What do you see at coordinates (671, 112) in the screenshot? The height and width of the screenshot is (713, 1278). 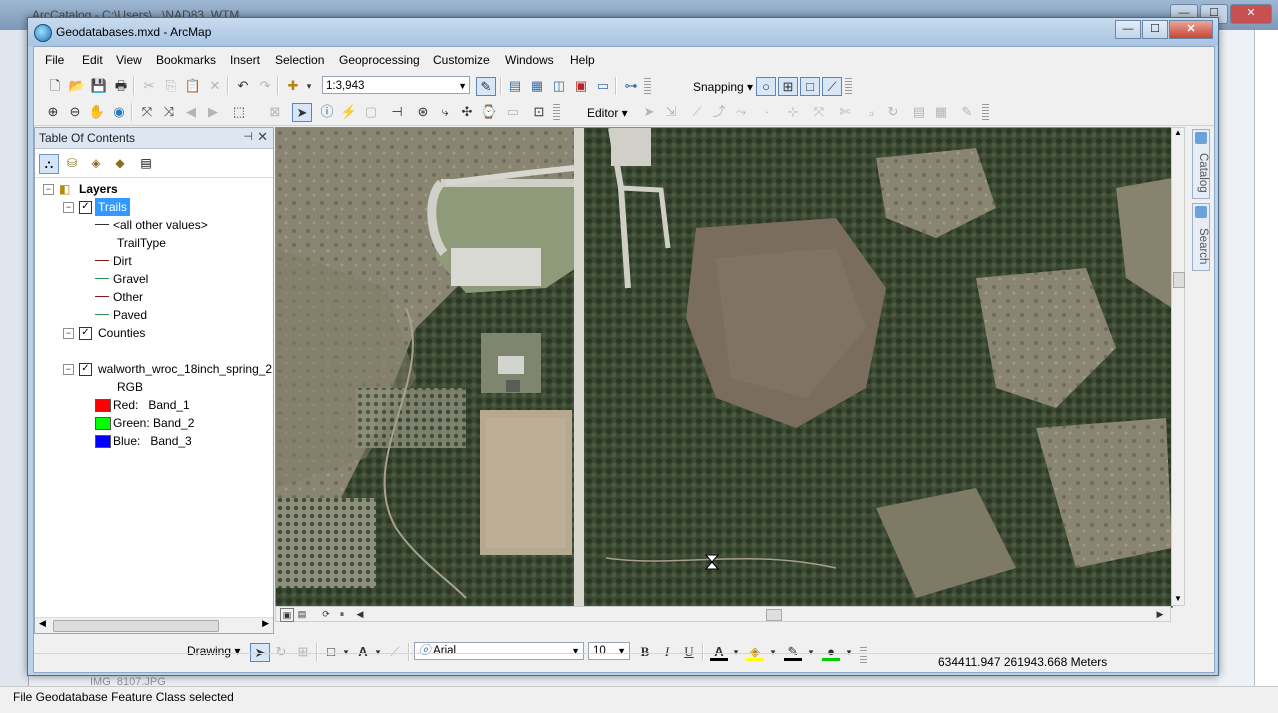 I see `edit-annotation-icon: ⇲` at bounding box center [671, 112].